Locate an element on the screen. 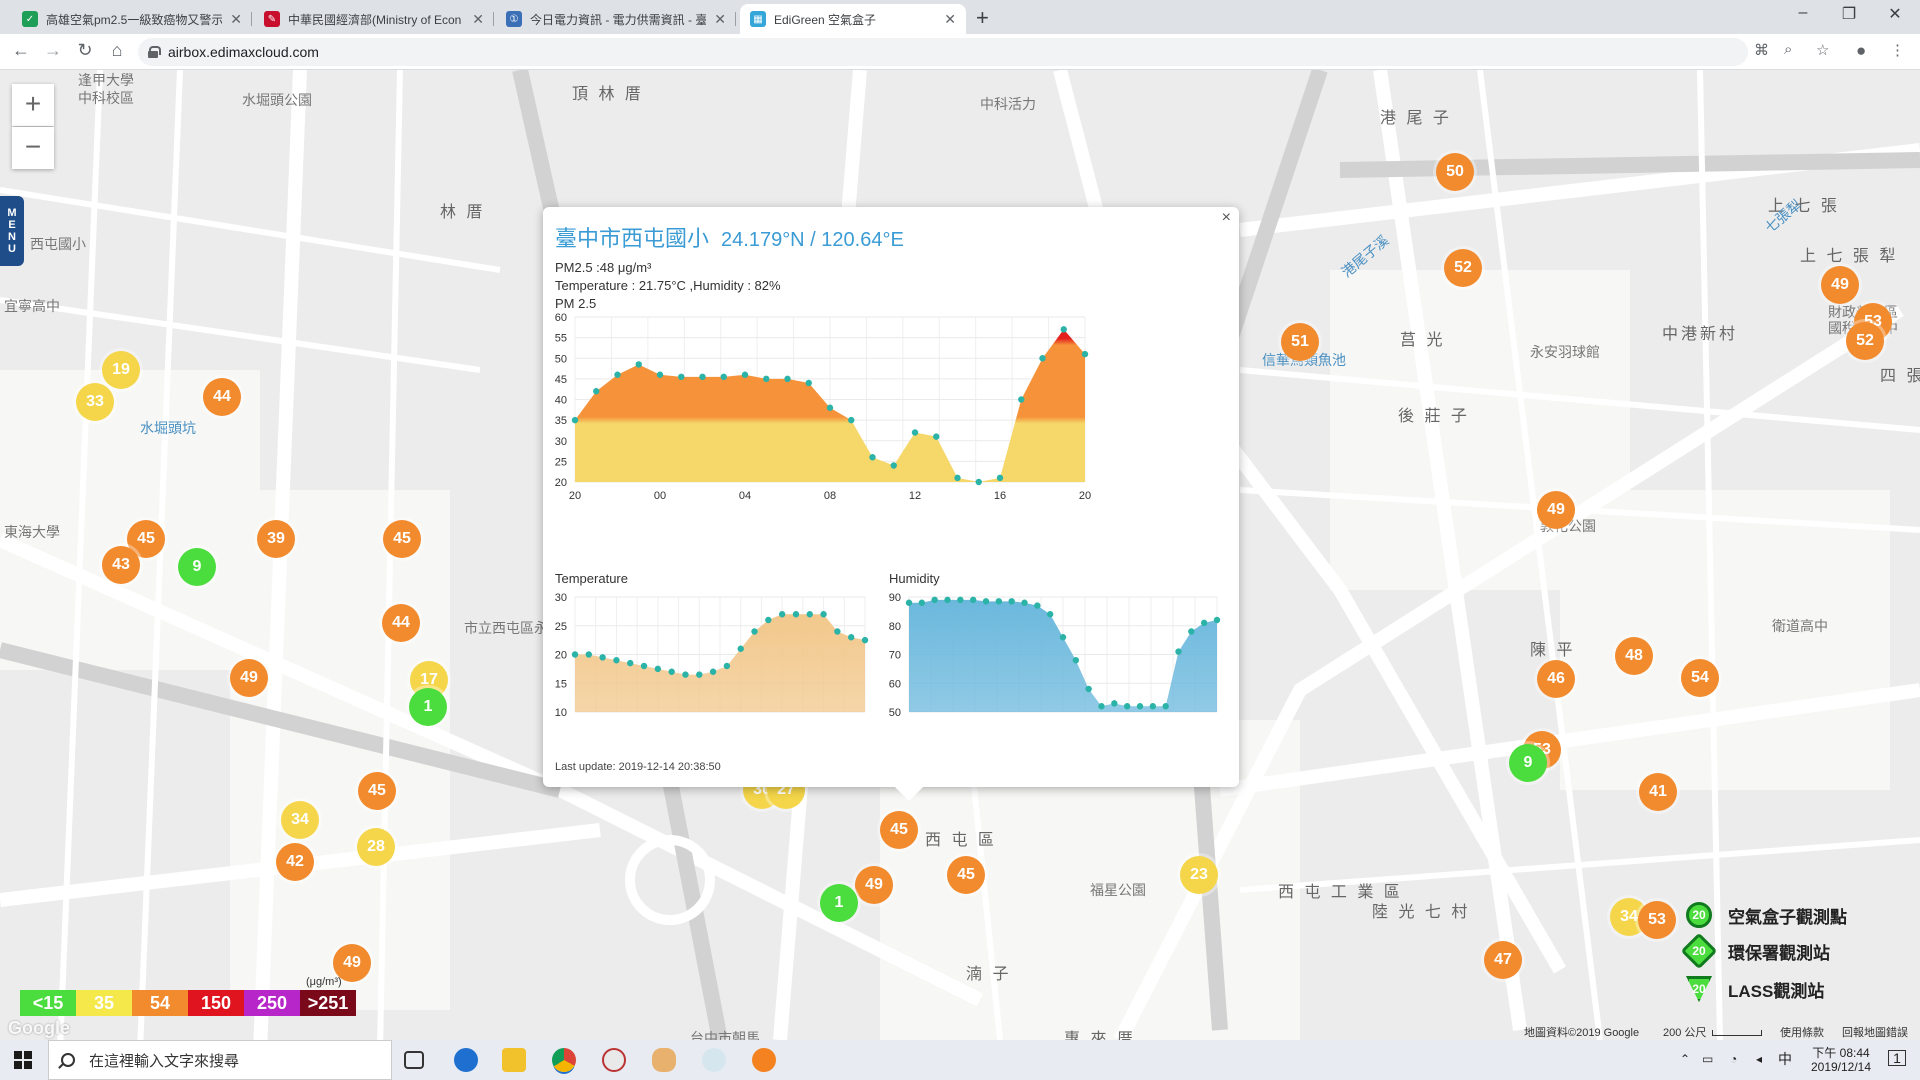  file-explorer-icon is located at coordinates (514, 1060).